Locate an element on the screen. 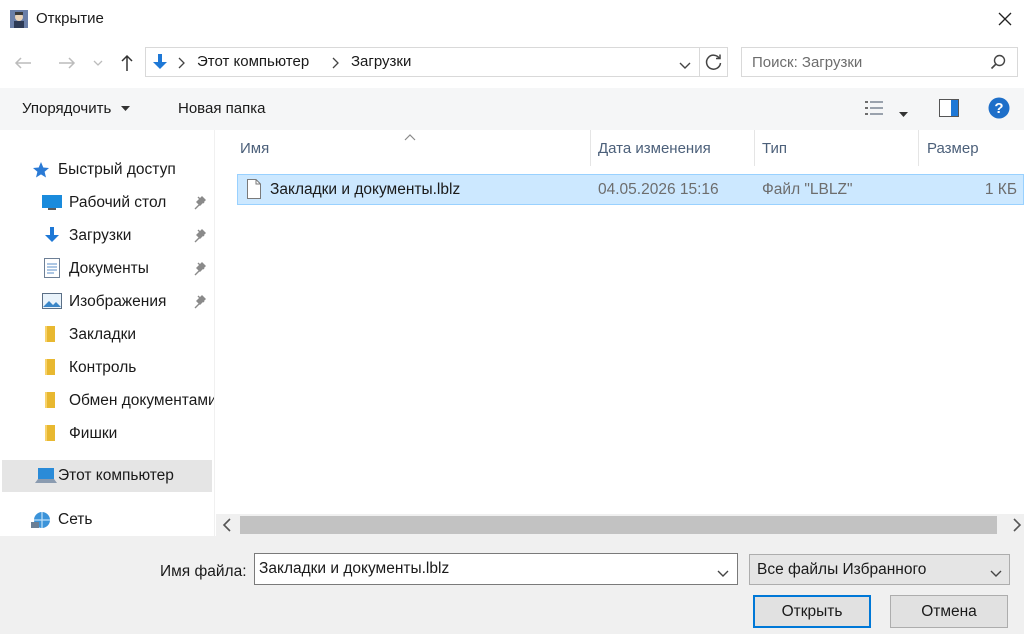 The image size is (1024, 634). star-icon is located at coordinates (41, 172).